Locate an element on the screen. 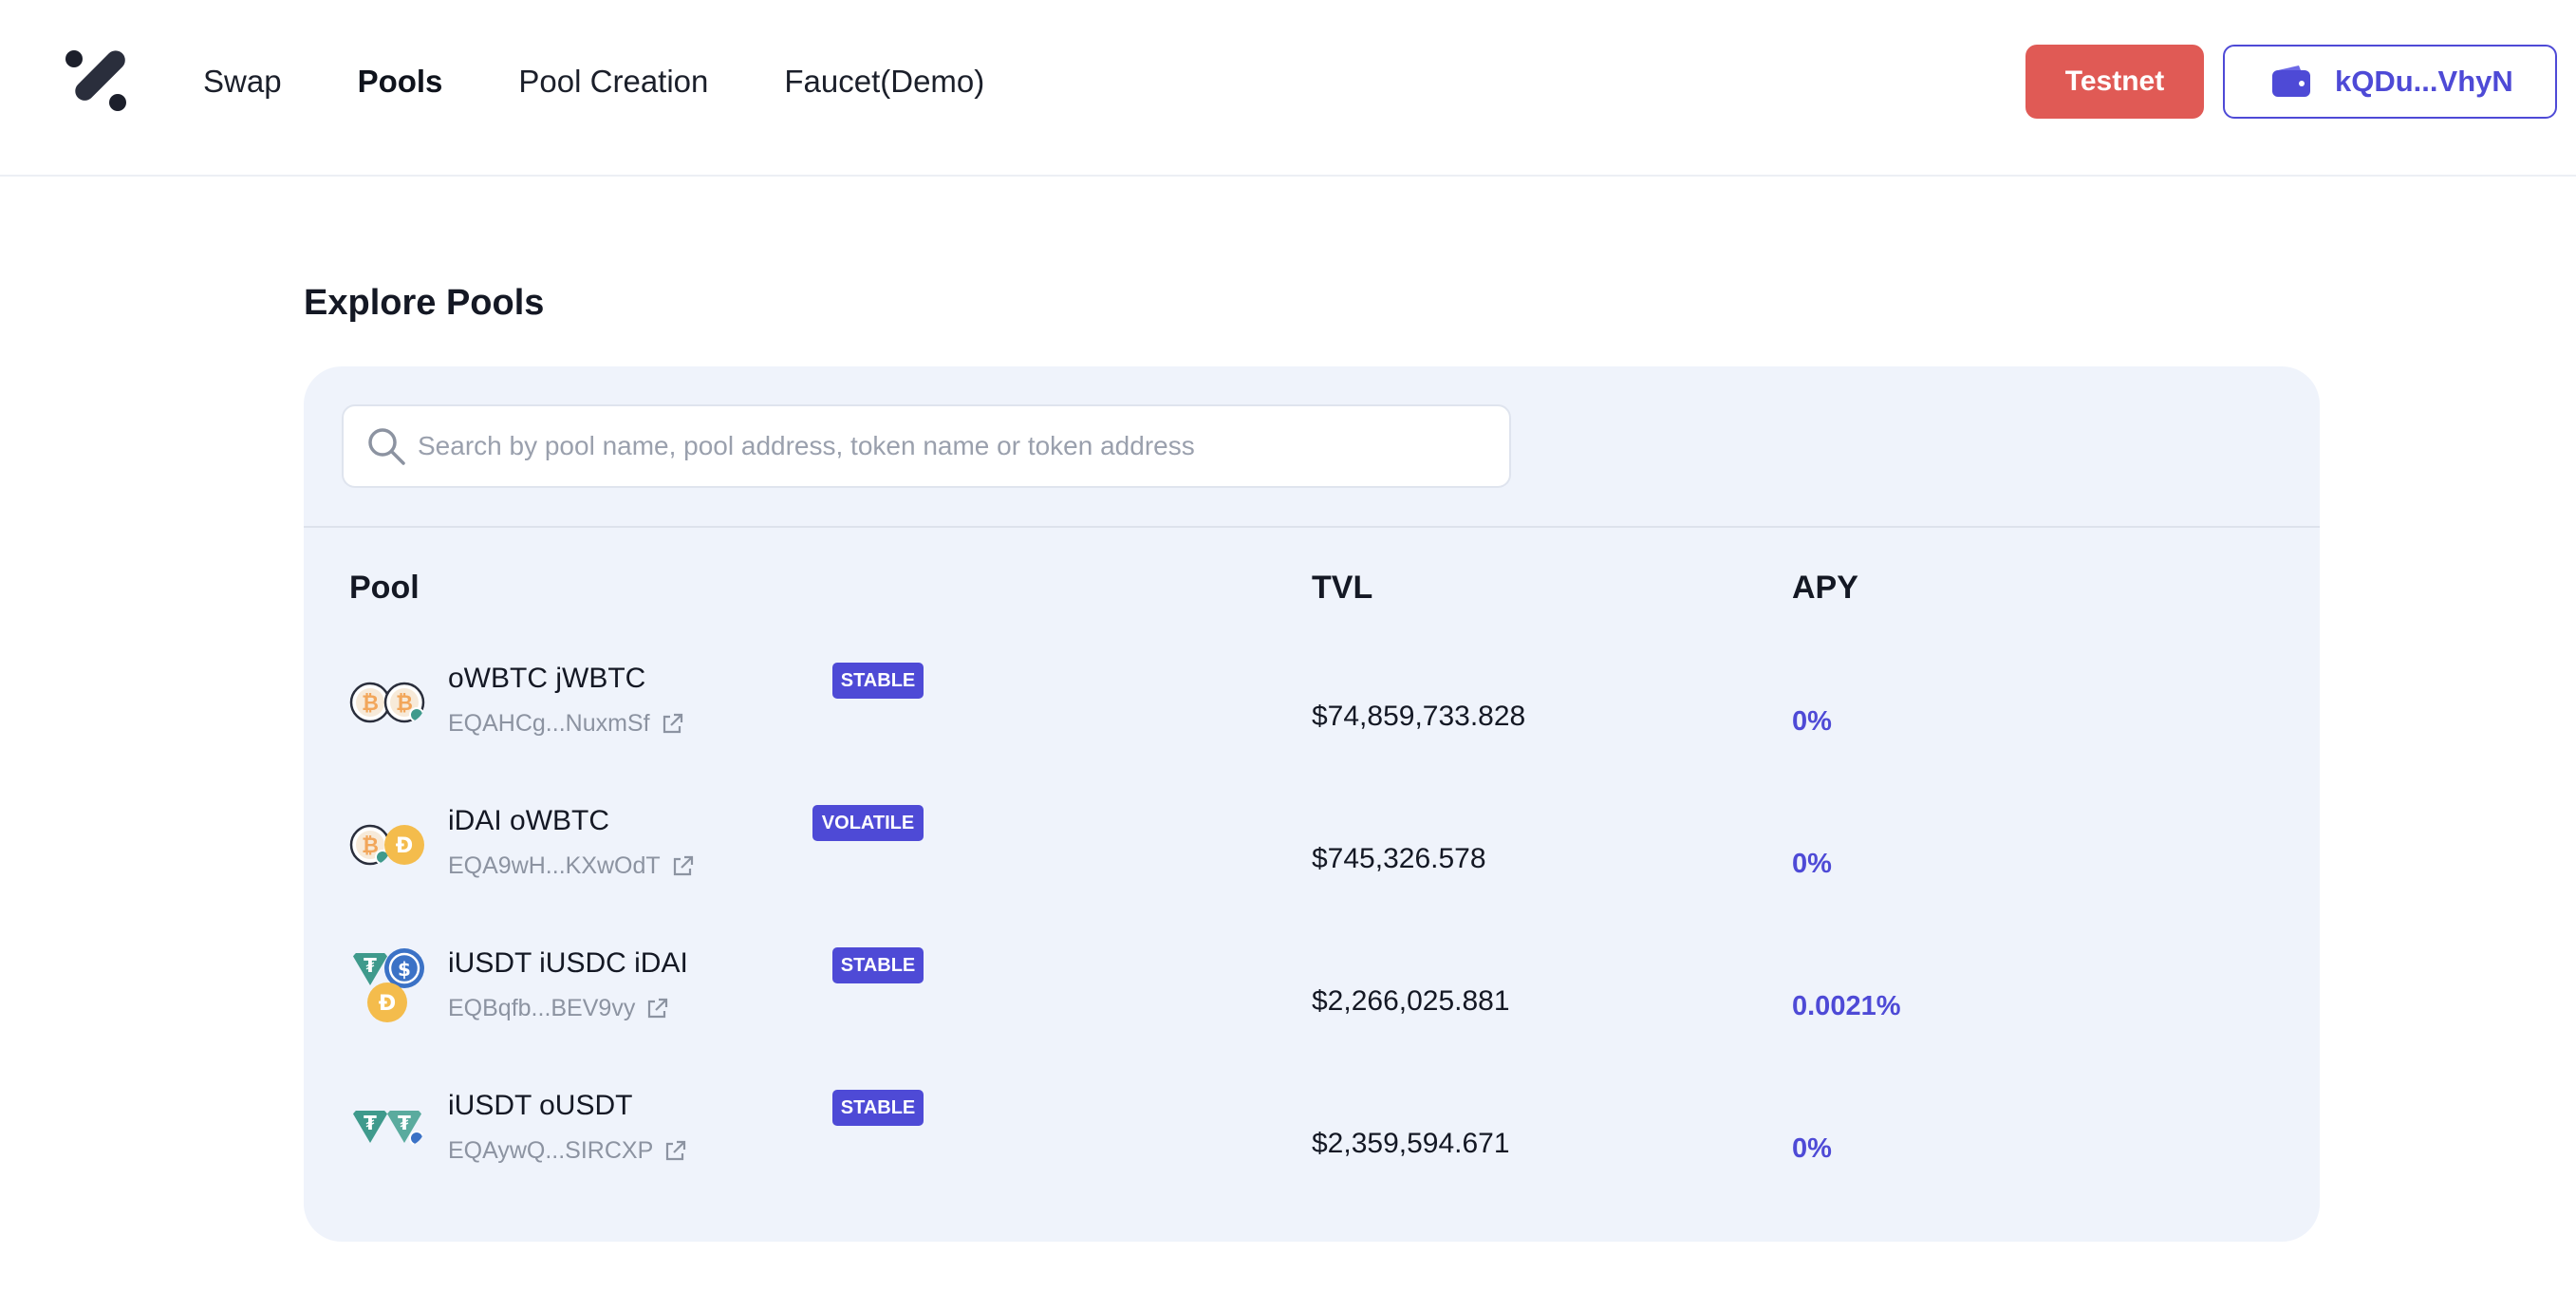 The width and height of the screenshot is (2576, 1310). token-icons: ₮ $ Đ is located at coordinates (396, 1004).